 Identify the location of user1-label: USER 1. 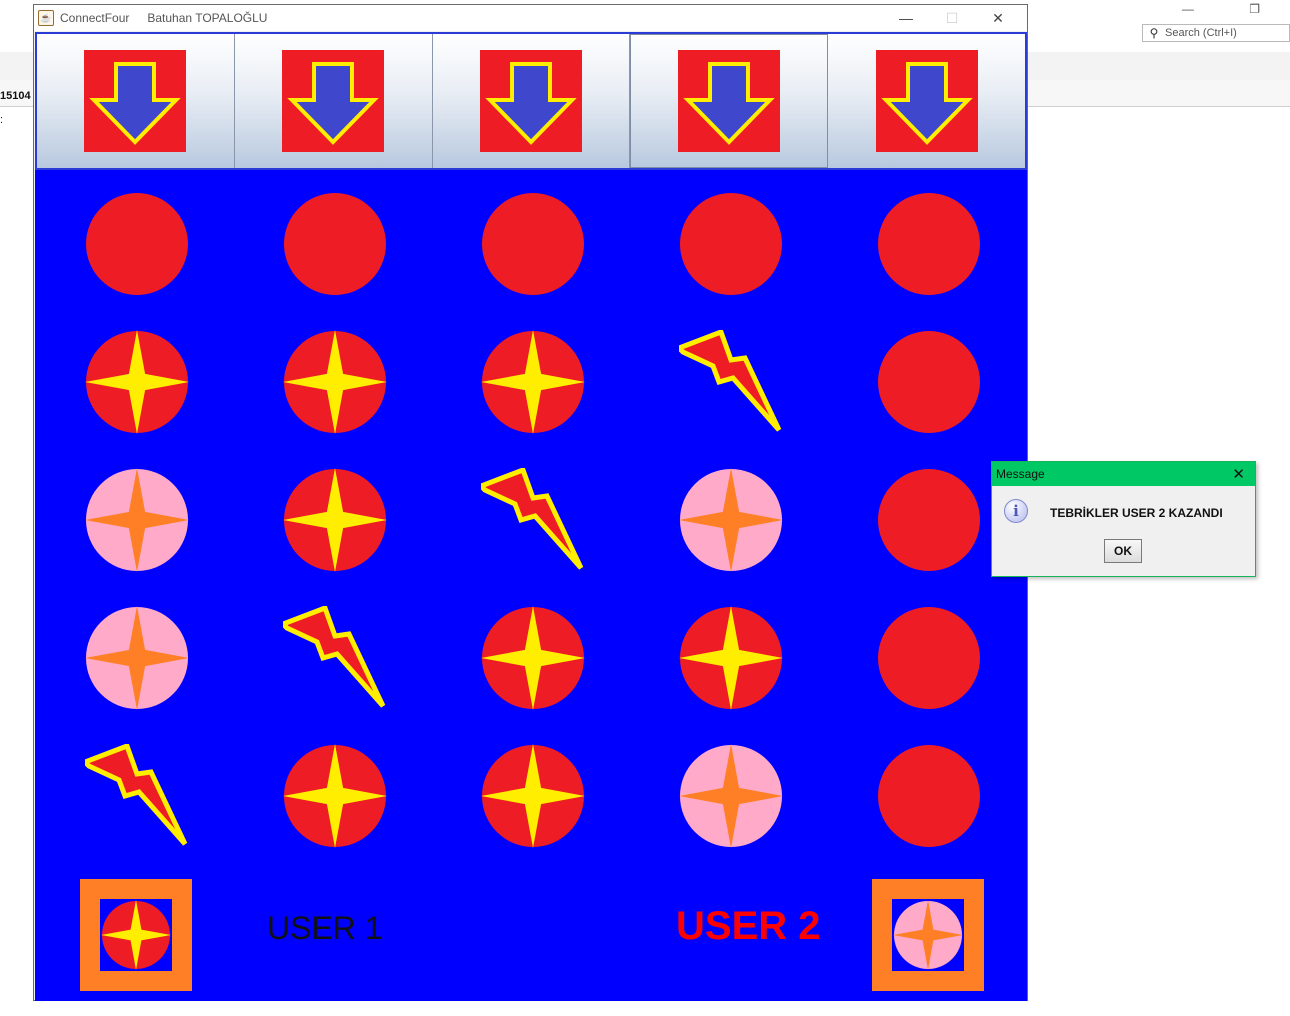
(325, 928).